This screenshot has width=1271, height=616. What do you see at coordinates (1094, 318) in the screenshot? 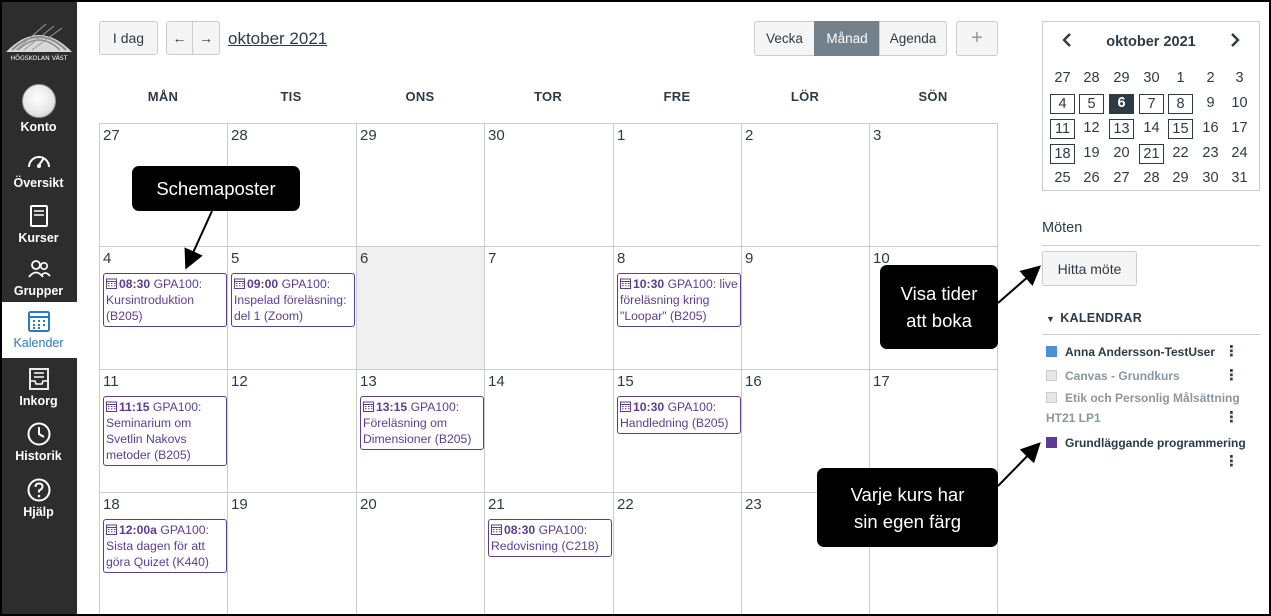
I see `calendars-toggle: ▼ KALENDRAR` at bounding box center [1094, 318].